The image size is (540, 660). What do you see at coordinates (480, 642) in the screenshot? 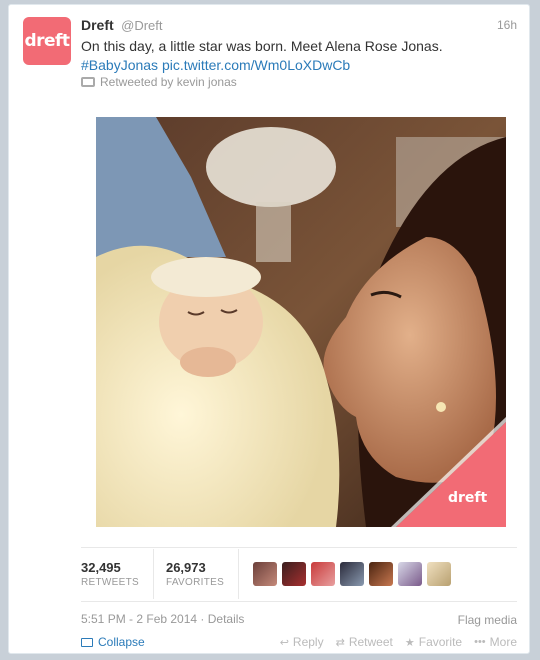
I see `more-icon: •••` at bounding box center [480, 642].